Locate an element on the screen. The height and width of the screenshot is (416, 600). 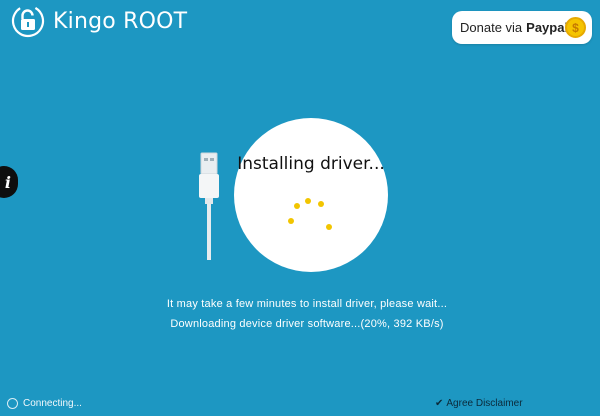
disclaimer-label: Agree Disclaimer is located at coordinates (484, 403).